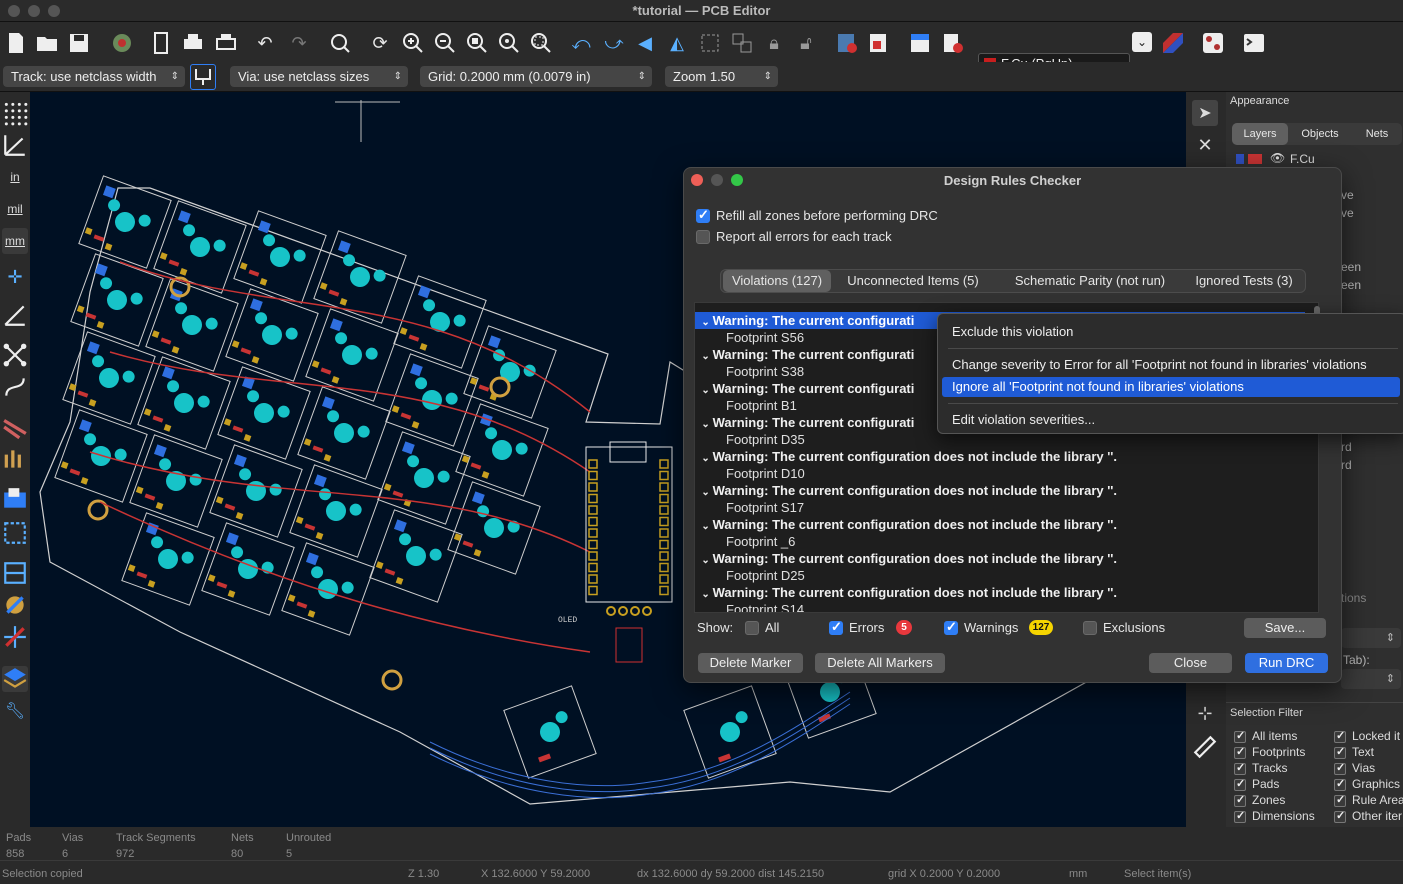  I want to click on route-icon, so click(1213, 43).